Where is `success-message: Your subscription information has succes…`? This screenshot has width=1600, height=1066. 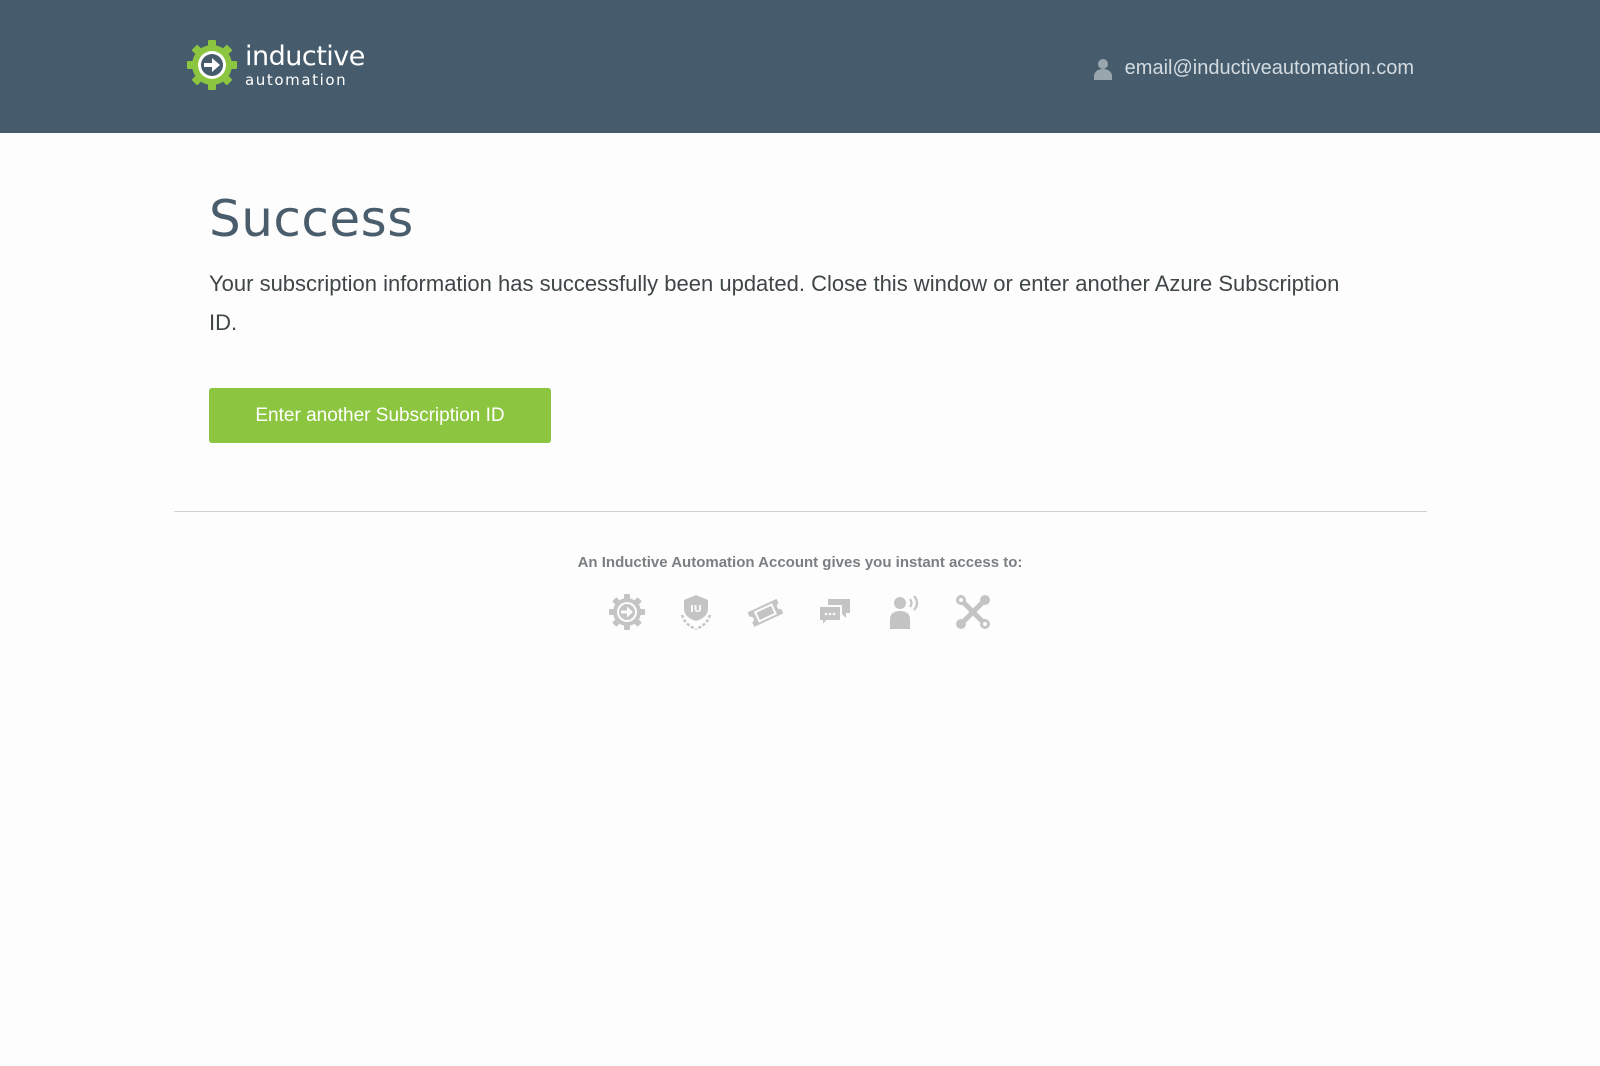 success-message: Your subscription information has succes… is located at coordinates (774, 303).